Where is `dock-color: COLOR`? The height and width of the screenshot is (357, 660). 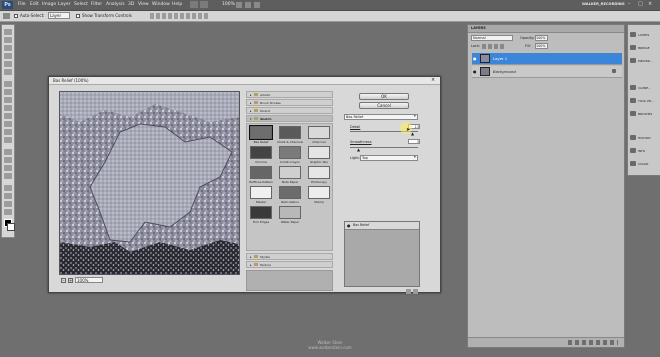 dock-color: COLOR is located at coordinates (644, 164).